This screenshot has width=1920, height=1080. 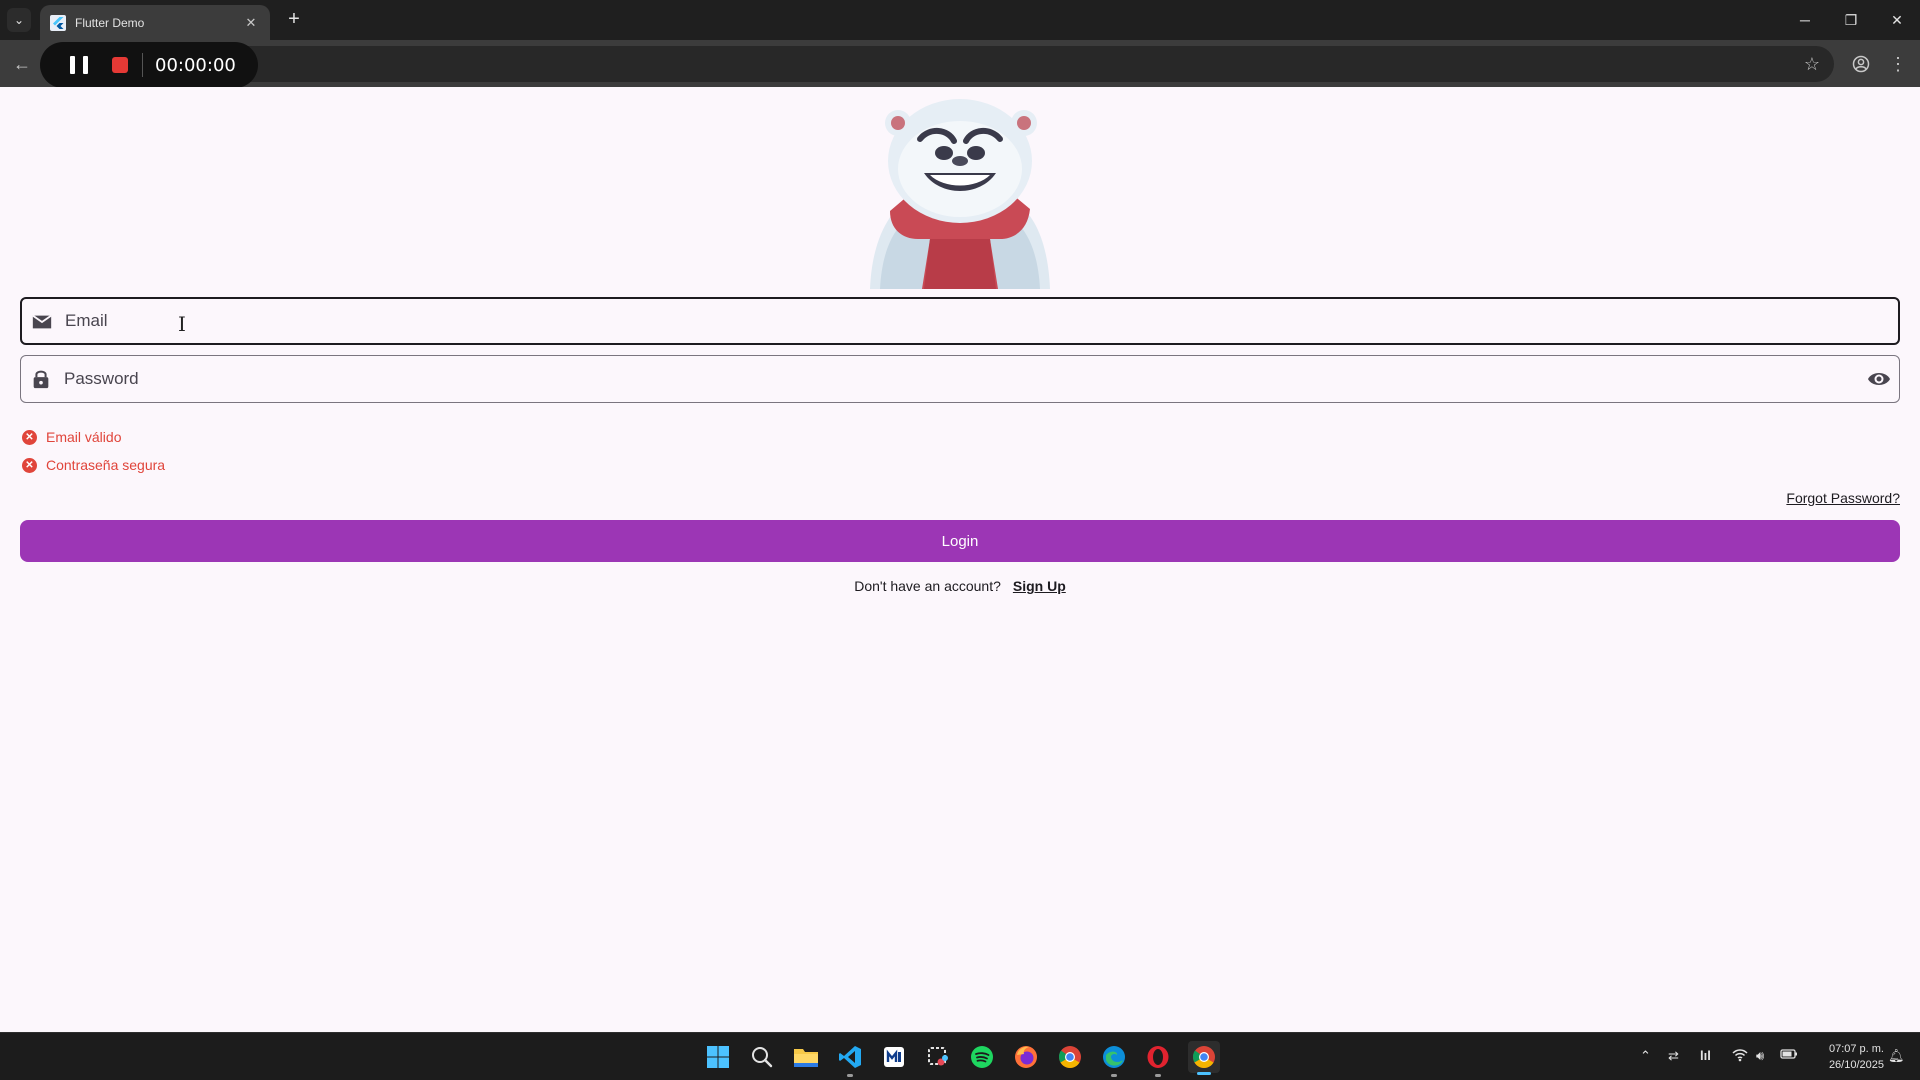 I want to click on validation-password-item: ✕ Contraseña segura, so click(x=93, y=465).